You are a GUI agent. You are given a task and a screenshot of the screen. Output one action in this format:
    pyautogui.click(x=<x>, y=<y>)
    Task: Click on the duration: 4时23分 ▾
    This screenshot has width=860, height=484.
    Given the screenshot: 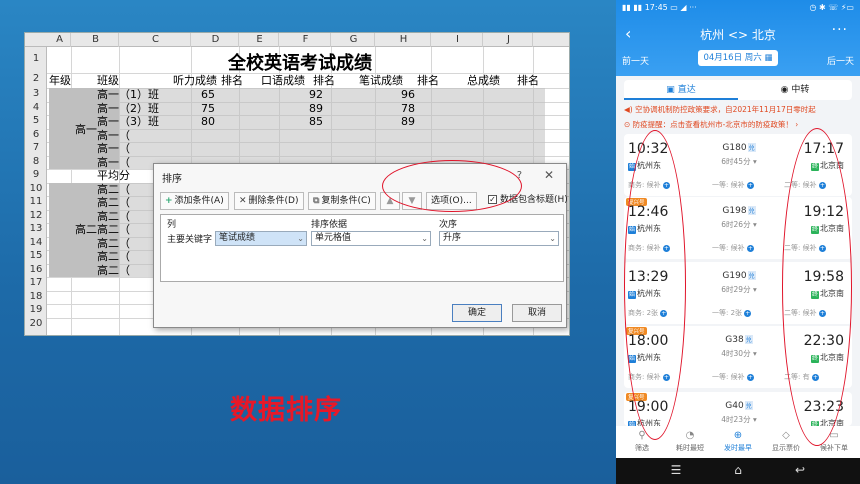 What is the action you would take?
    pyautogui.click(x=739, y=419)
    